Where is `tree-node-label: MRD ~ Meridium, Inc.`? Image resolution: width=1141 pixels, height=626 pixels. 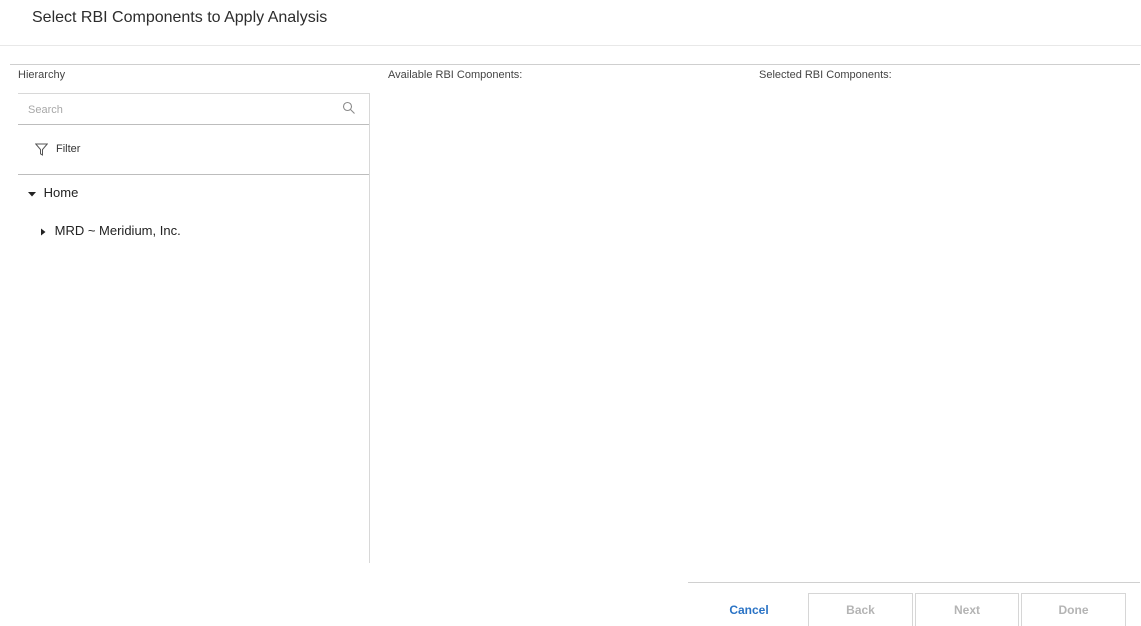
tree-node-label: MRD ~ Meridium, Inc. is located at coordinates (117, 230).